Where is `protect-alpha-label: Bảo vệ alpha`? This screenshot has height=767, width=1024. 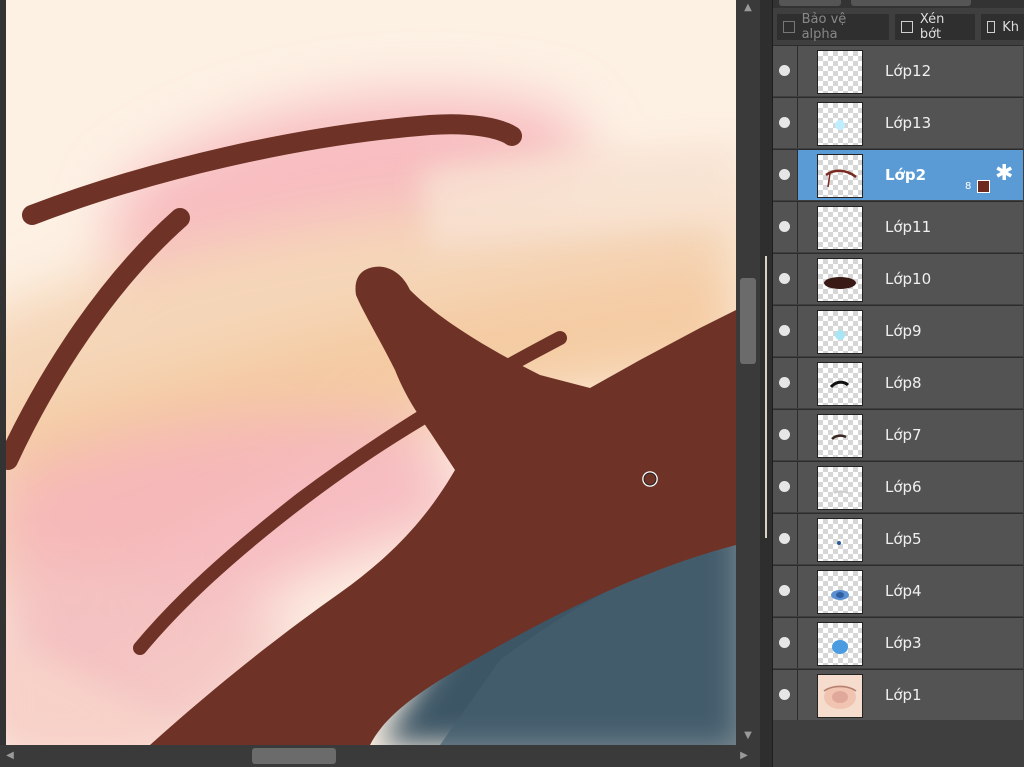
protect-alpha-label: Bảo vệ alpha is located at coordinates (824, 27).